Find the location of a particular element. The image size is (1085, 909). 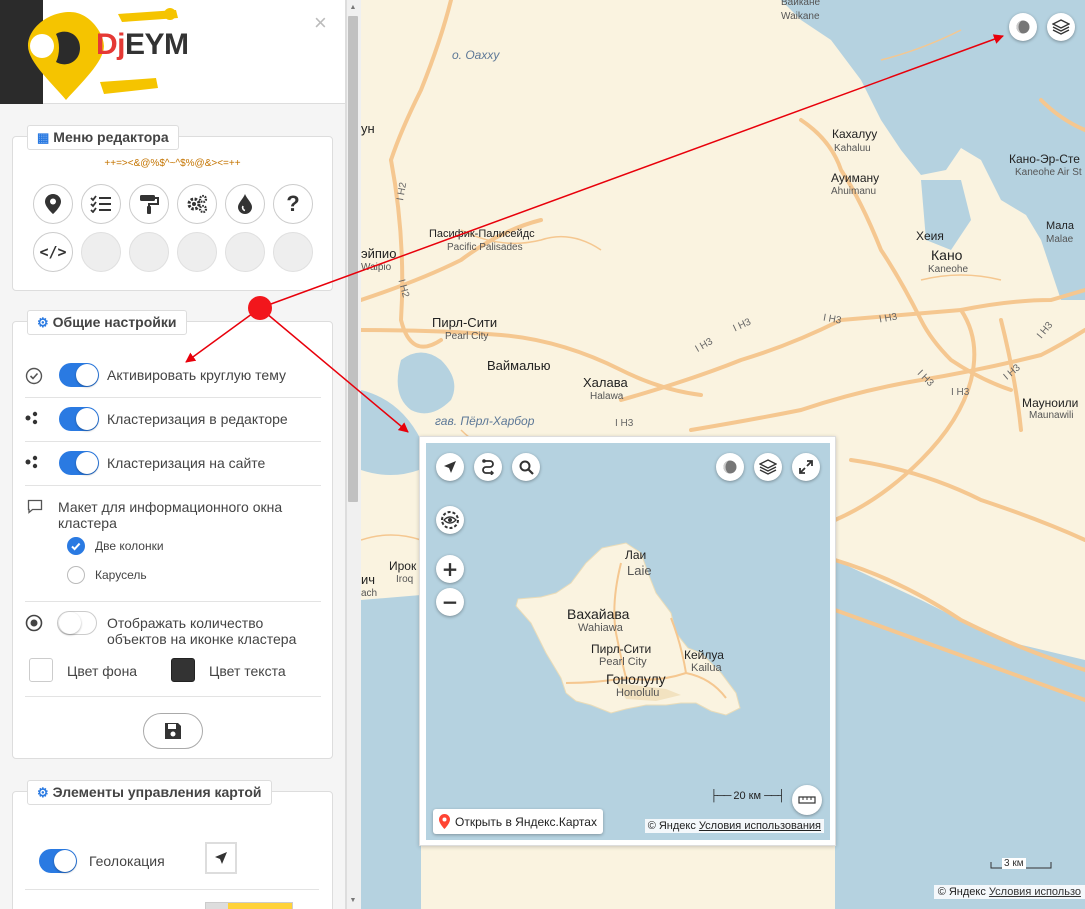

search-icon is located at coordinates (526, 467).